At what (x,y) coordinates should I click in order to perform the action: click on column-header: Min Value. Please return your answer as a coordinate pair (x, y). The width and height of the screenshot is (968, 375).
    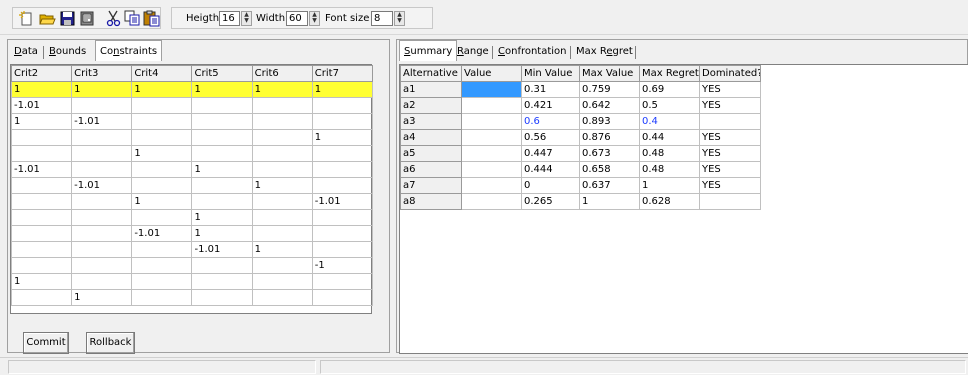
    Looking at the image, I should click on (550, 73).